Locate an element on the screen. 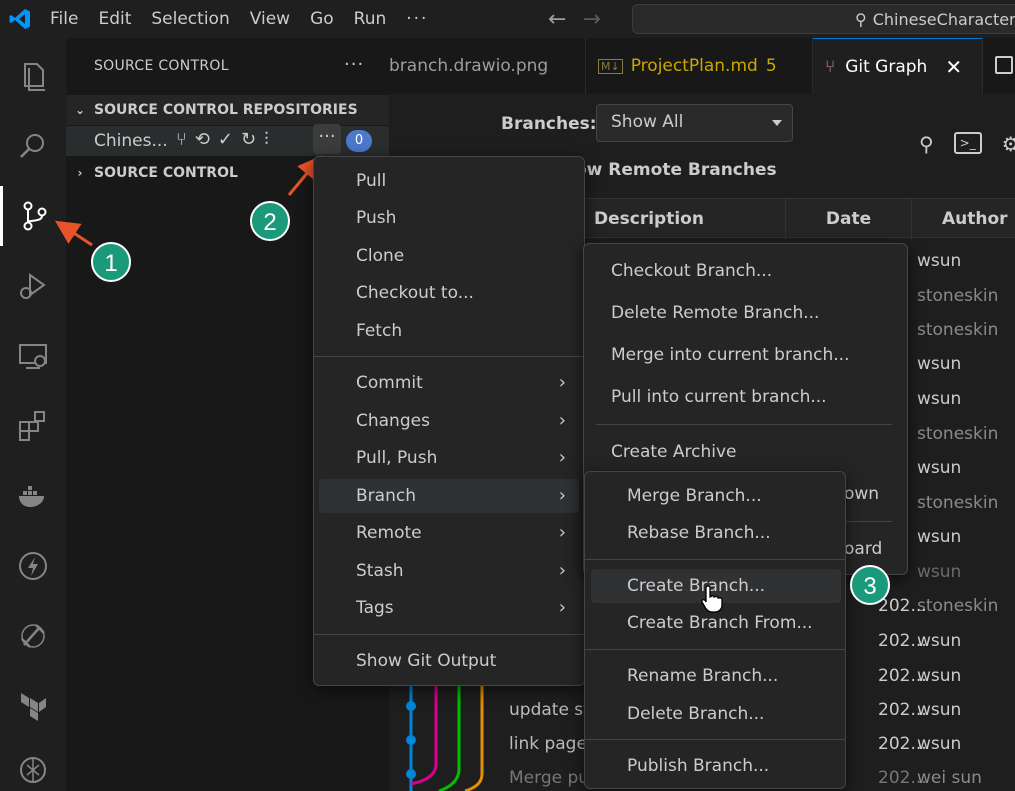 The height and width of the screenshot is (791, 1015). annotation-step-2: 2 is located at coordinates (270, 221).